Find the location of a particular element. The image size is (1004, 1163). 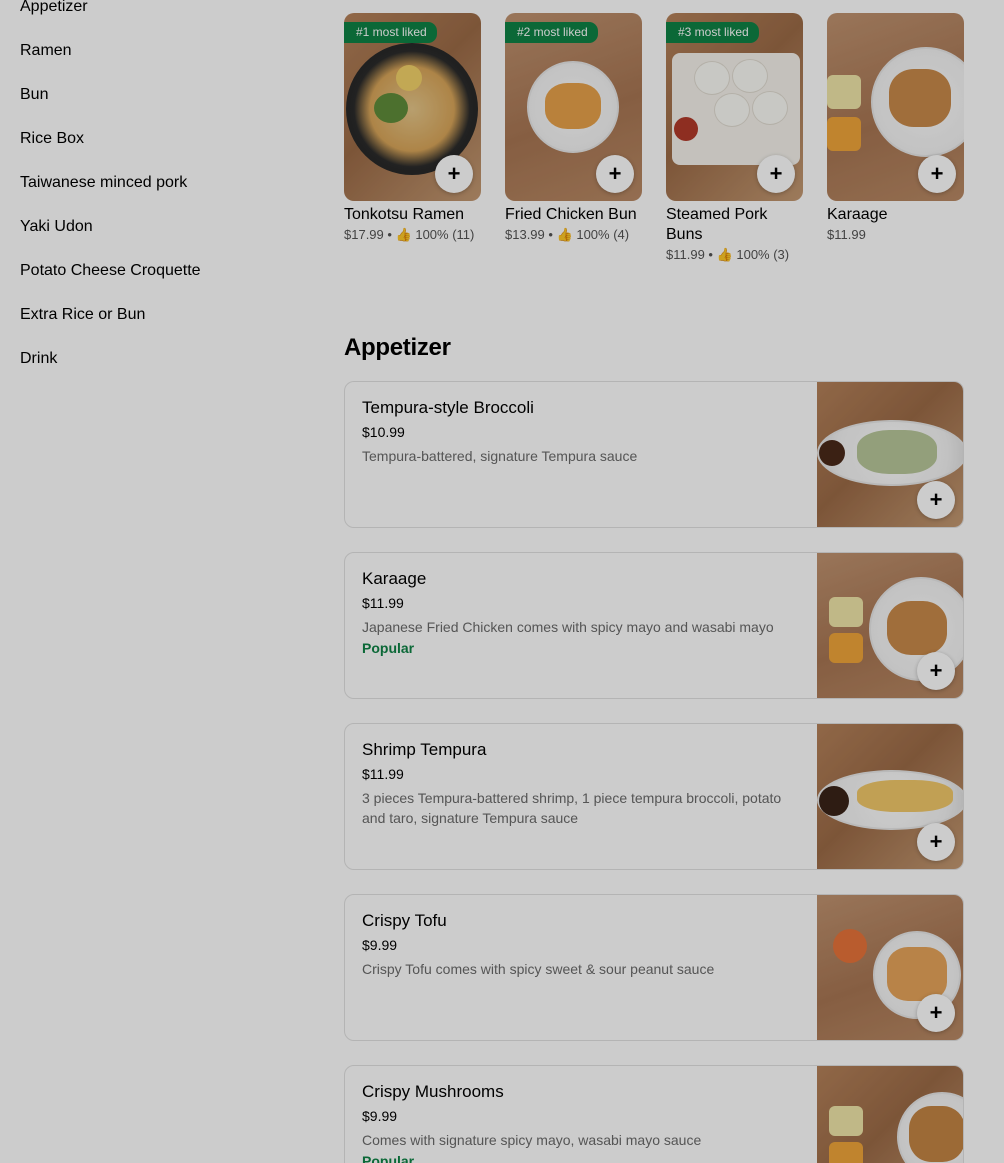

greens-image is located at coordinates (391, 108).